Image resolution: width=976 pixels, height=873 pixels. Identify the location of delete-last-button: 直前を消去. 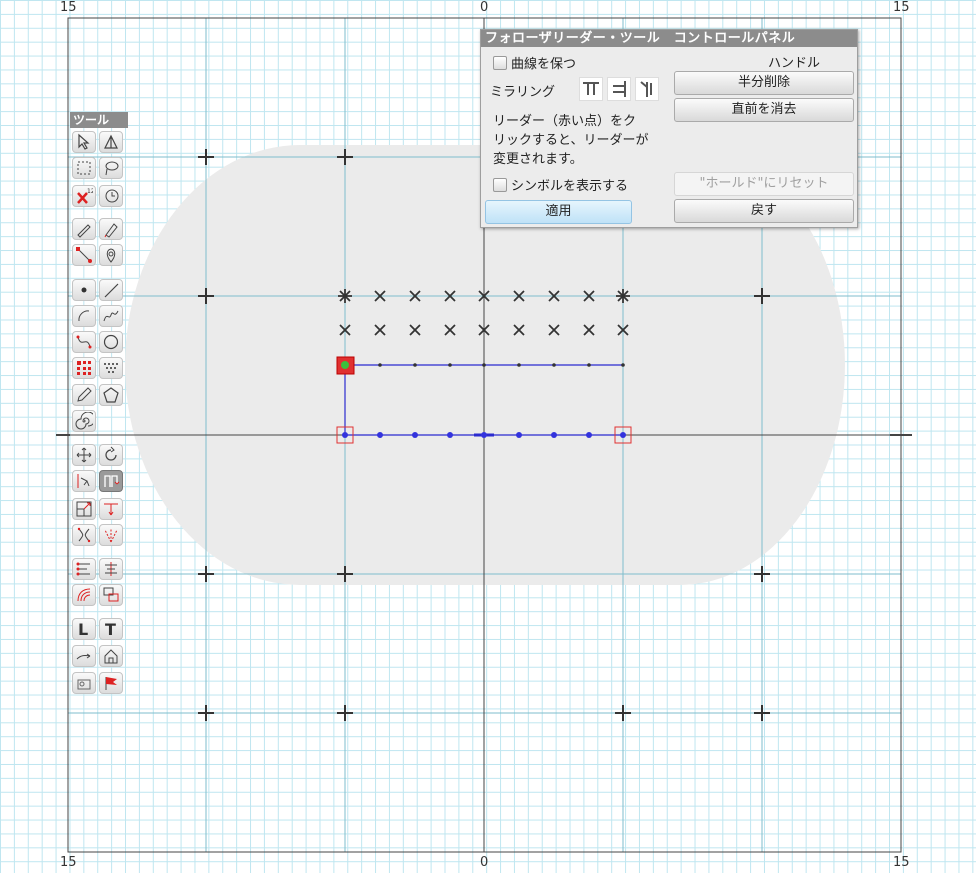
(764, 110).